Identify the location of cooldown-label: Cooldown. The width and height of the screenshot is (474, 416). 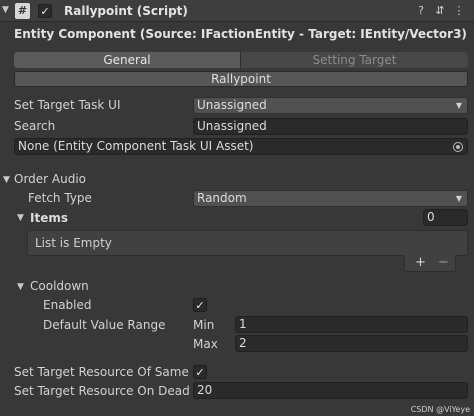
(59, 286).